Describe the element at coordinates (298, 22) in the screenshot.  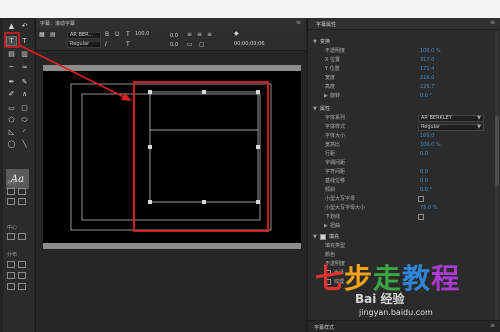
I see `panel-menu-icon: ≡` at that location.